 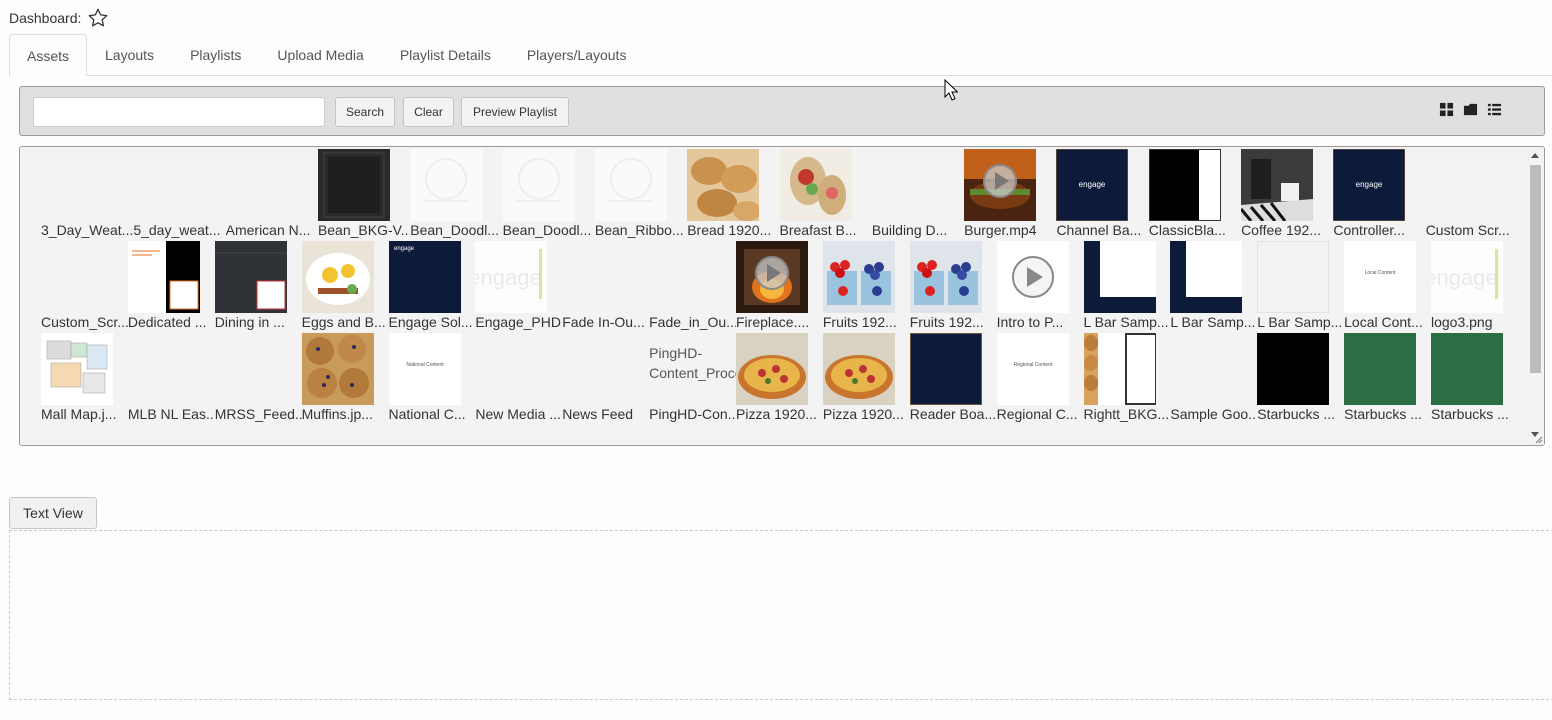 I want to click on folder-view-icon, so click(x=1470, y=109).